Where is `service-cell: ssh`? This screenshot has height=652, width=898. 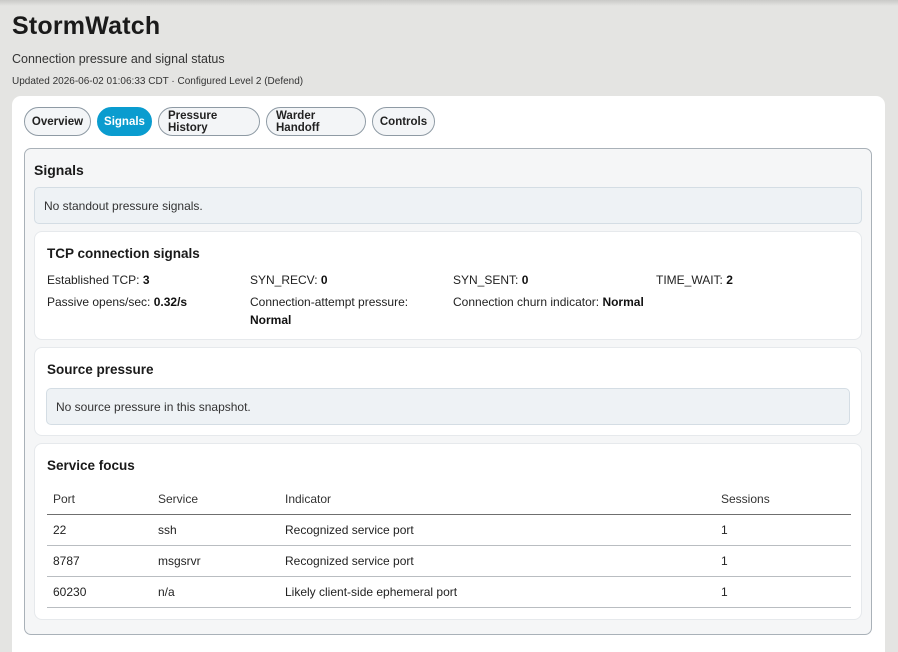
service-cell: ssh is located at coordinates (215, 530).